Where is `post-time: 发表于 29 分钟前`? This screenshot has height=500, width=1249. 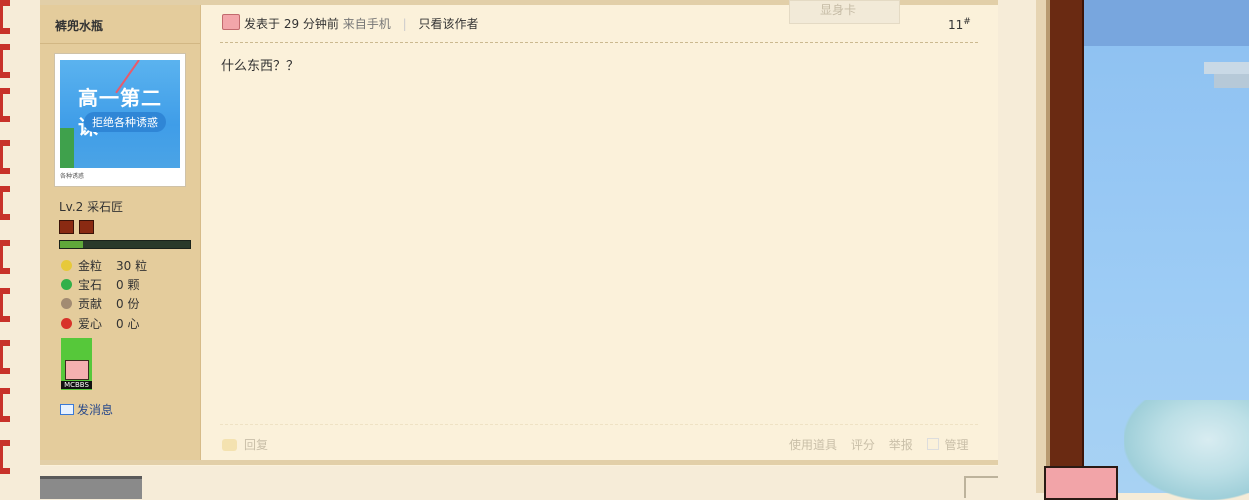
post-time: 发表于 29 分钟前 is located at coordinates (291, 24).